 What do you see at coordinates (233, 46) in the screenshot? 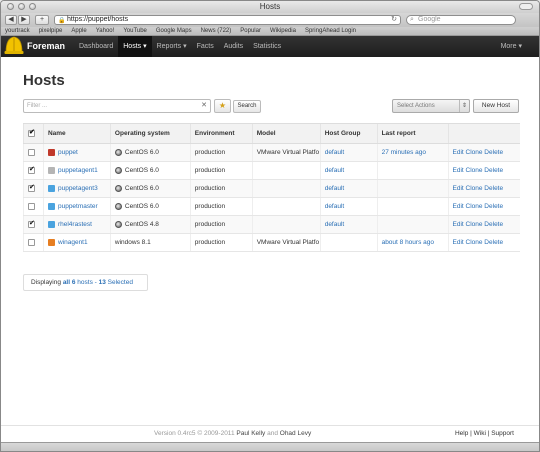
I see `nav-audits: Audits` at bounding box center [233, 46].